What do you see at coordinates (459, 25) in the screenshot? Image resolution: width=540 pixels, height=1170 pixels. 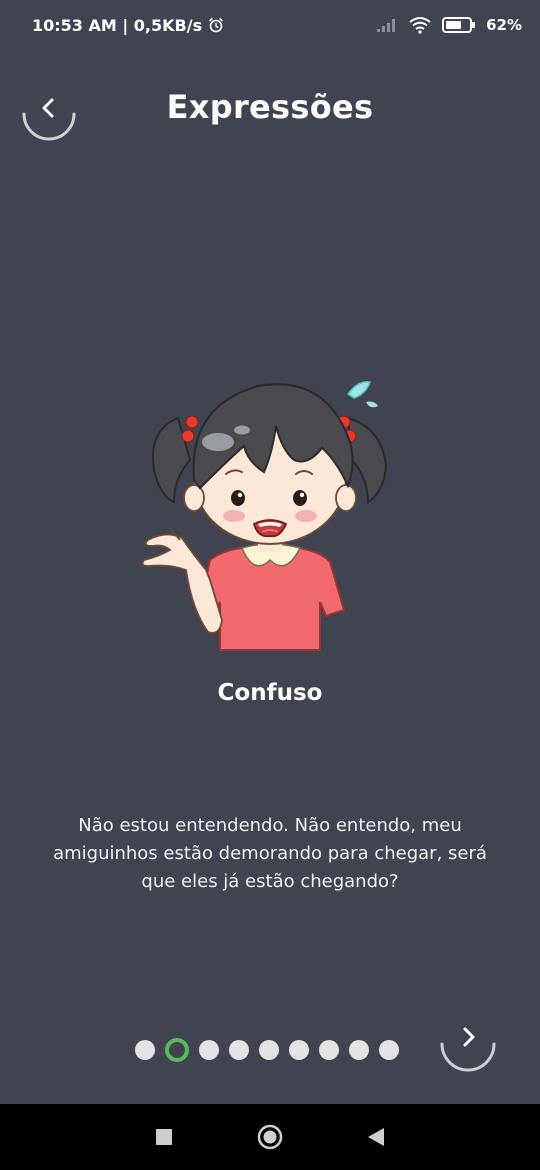 I see `battery-icon` at bounding box center [459, 25].